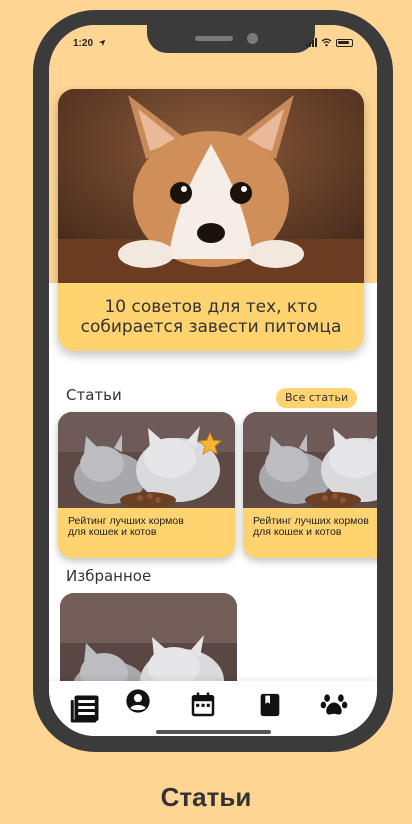 The width and height of the screenshot is (412, 824). Describe the element at coordinates (206, 797) in the screenshot. I see `screen-caption: Статьи` at that location.